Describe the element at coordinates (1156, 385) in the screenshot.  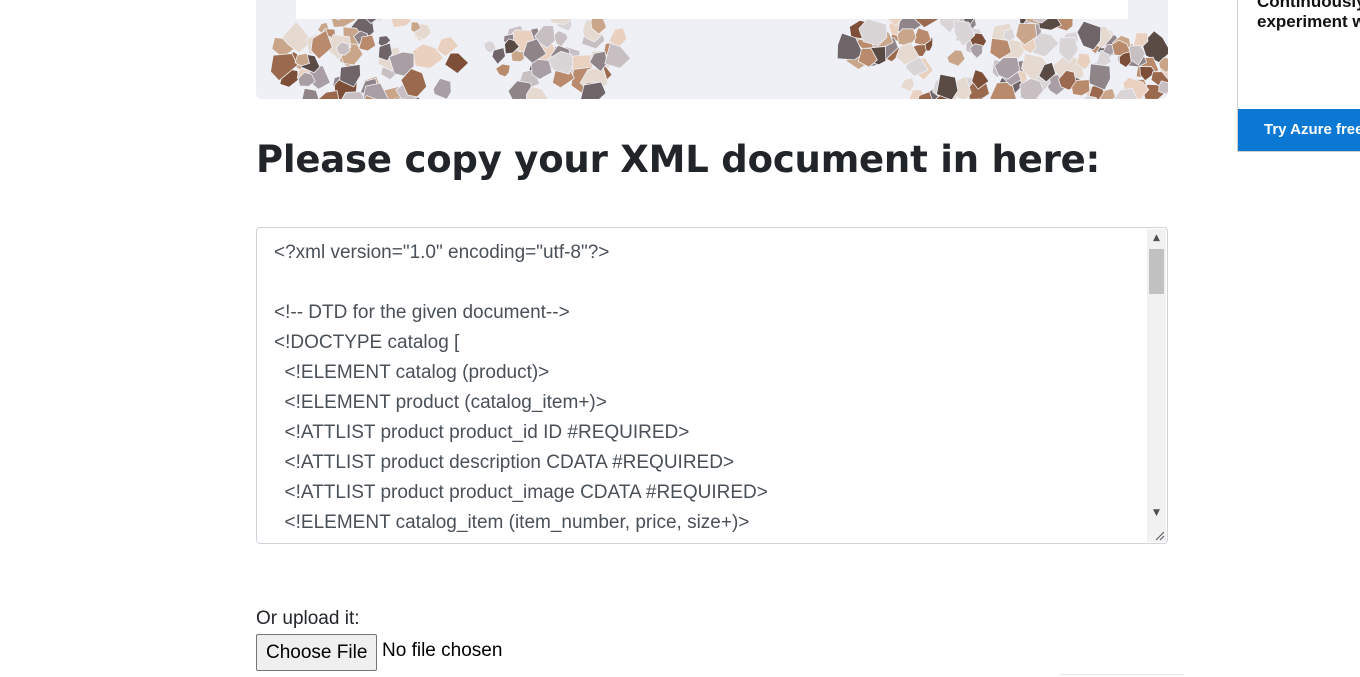
I see `textarea-scrollbar: ▲ ▼` at that location.